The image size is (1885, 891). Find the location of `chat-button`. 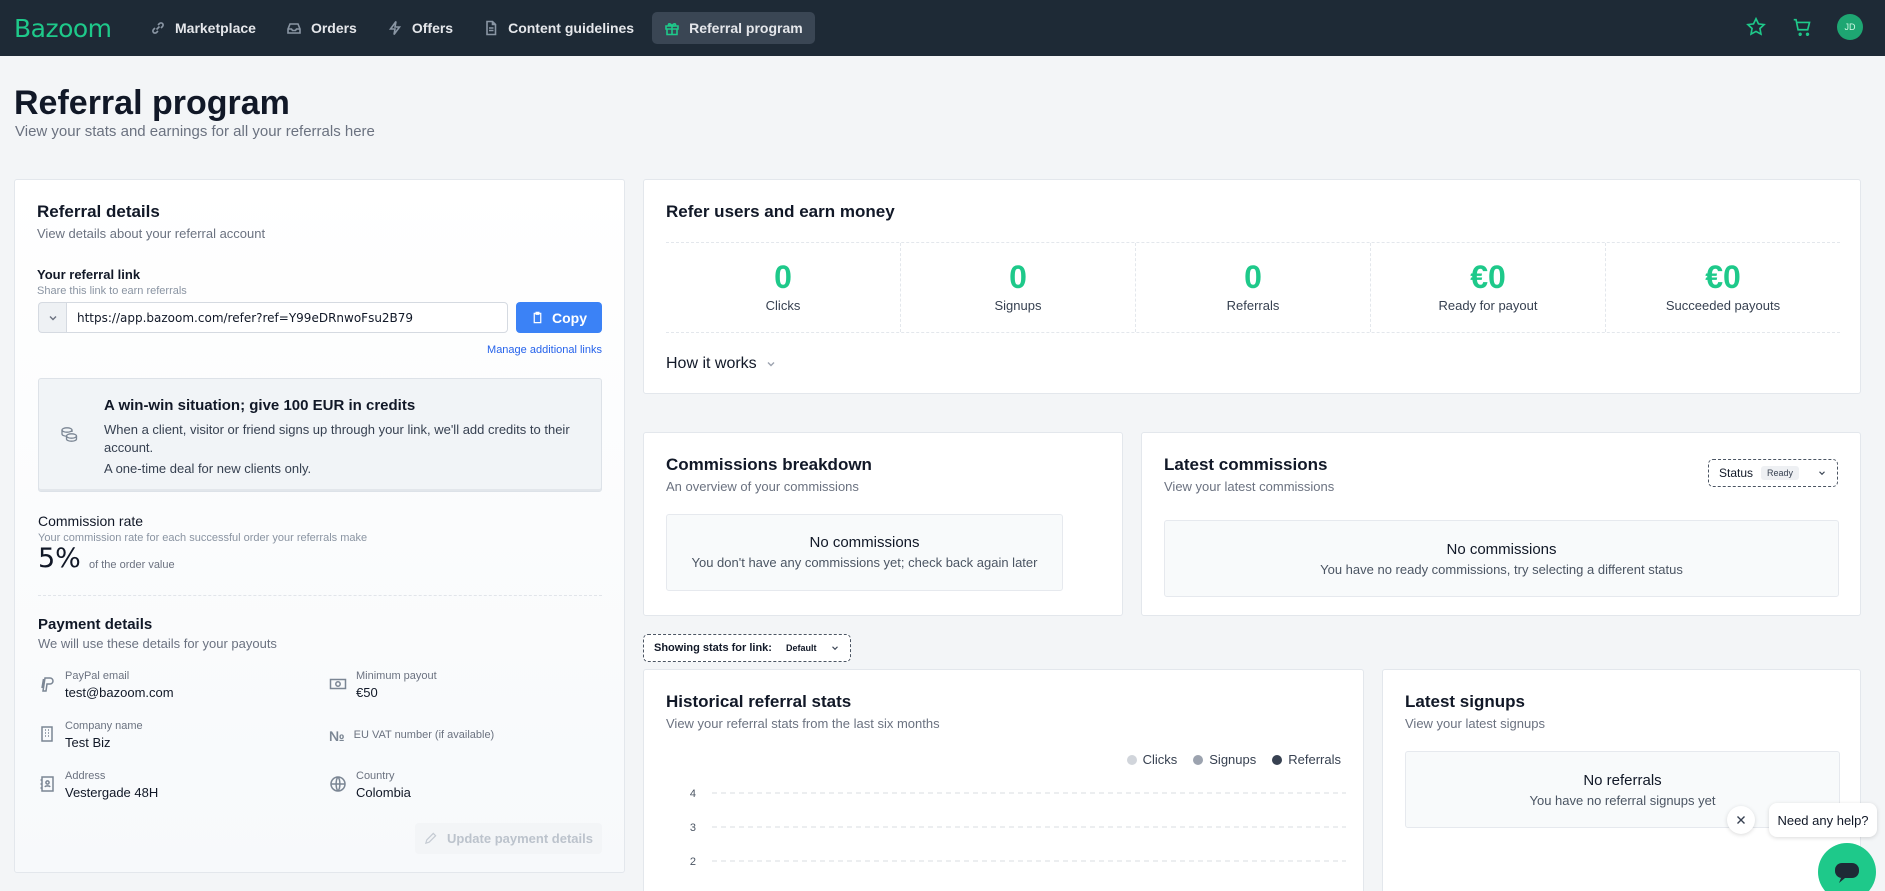

chat-button is located at coordinates (1847, 867).